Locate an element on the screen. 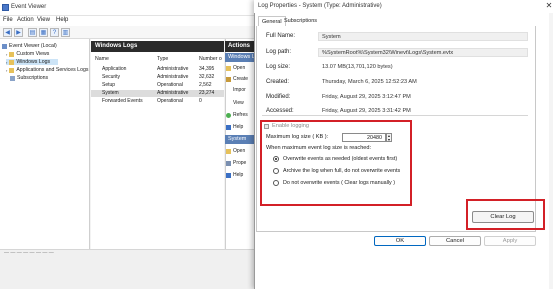 The image size is (559, 289). full-name-box is located at coordinates (423, 36).